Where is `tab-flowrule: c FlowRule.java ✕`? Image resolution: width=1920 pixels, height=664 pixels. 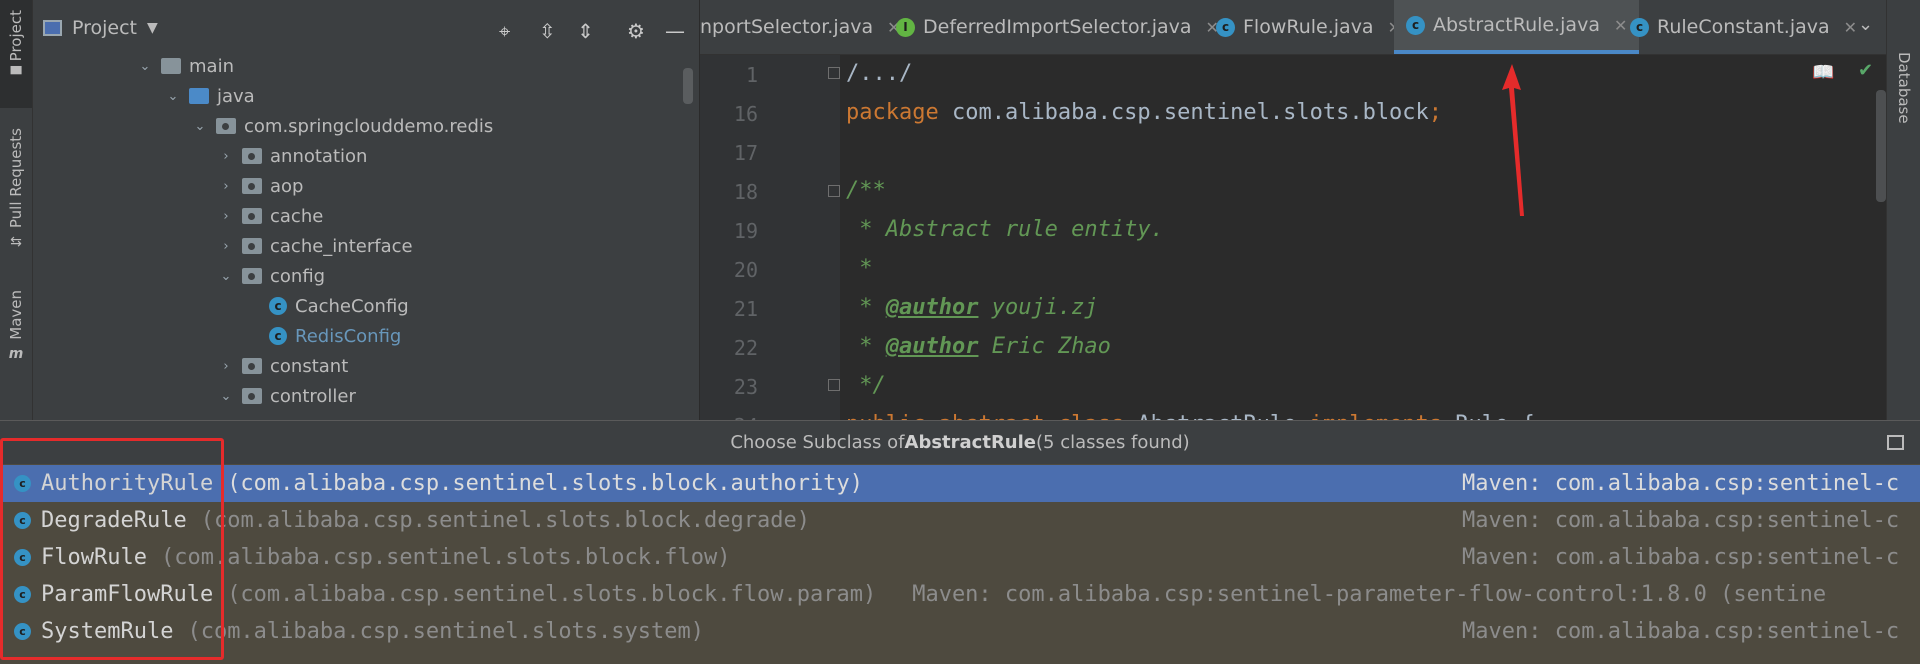 tab-flowrule: c FlowRule.java ✕ is located at coordinates (1308, 27).